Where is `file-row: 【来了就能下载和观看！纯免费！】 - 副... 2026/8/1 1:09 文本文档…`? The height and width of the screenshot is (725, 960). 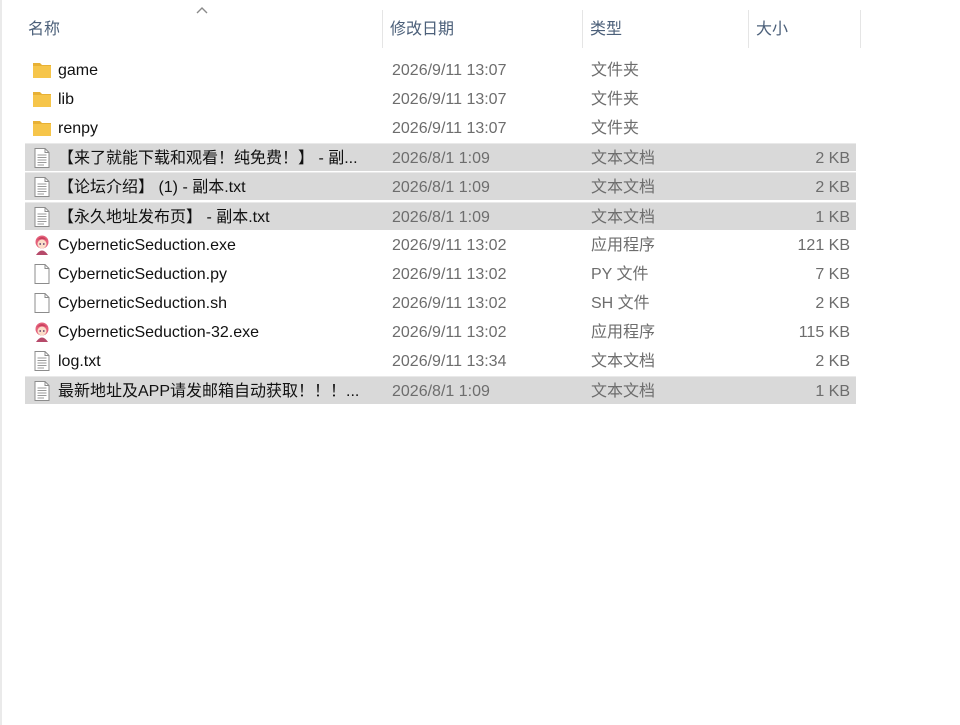 file-row: 【来了就能下载和观看！纯免费！】 - 副... 2026/8/1 1:09 文本文档… is located at coordinates (440, 157).